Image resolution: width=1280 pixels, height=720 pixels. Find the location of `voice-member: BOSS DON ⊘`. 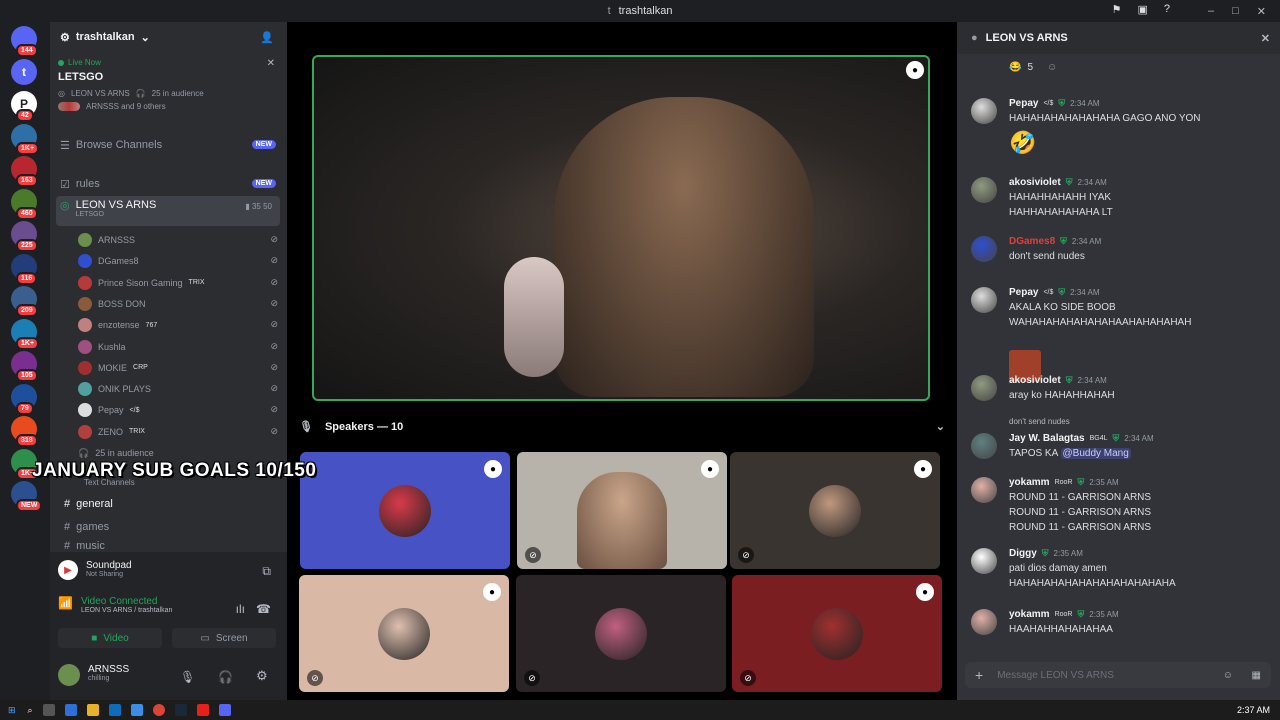

voice-member: BOSS DON ⊘ is located at coordinates (178, 304).